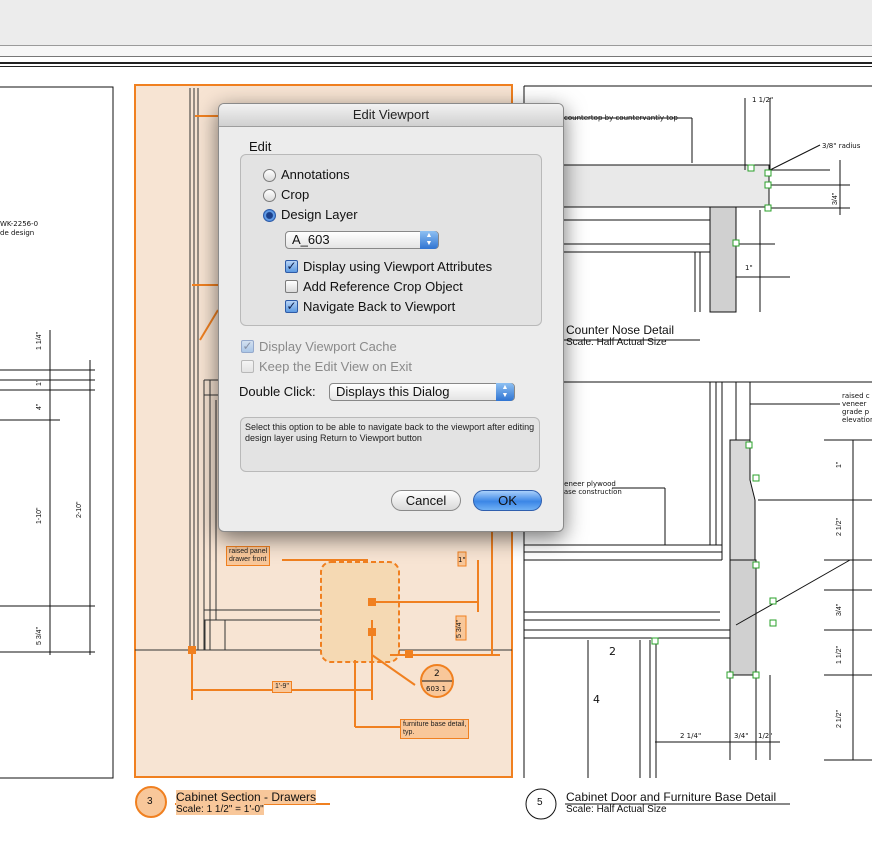 Image resolution: width=872 pixels, height=845 pixels. What do you see at coordinates (397, 266) in the screenshot?
I see `checkbox-viewport-attributes-label: Display using Viewport Attributes` at bounding box center [397, 266].